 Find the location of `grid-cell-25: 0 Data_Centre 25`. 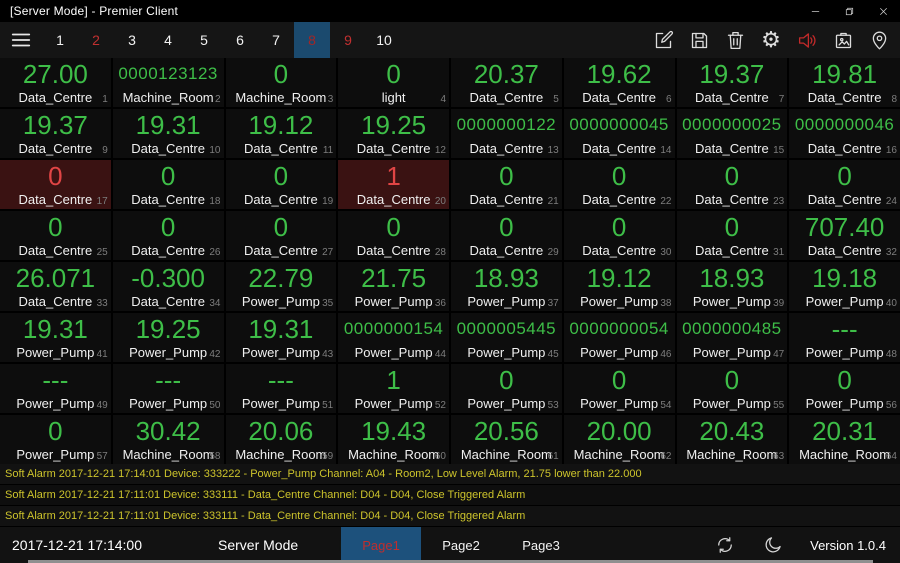

grid-cell-25: 0 Data_Centre 25 is located at coordinates (55, 235).